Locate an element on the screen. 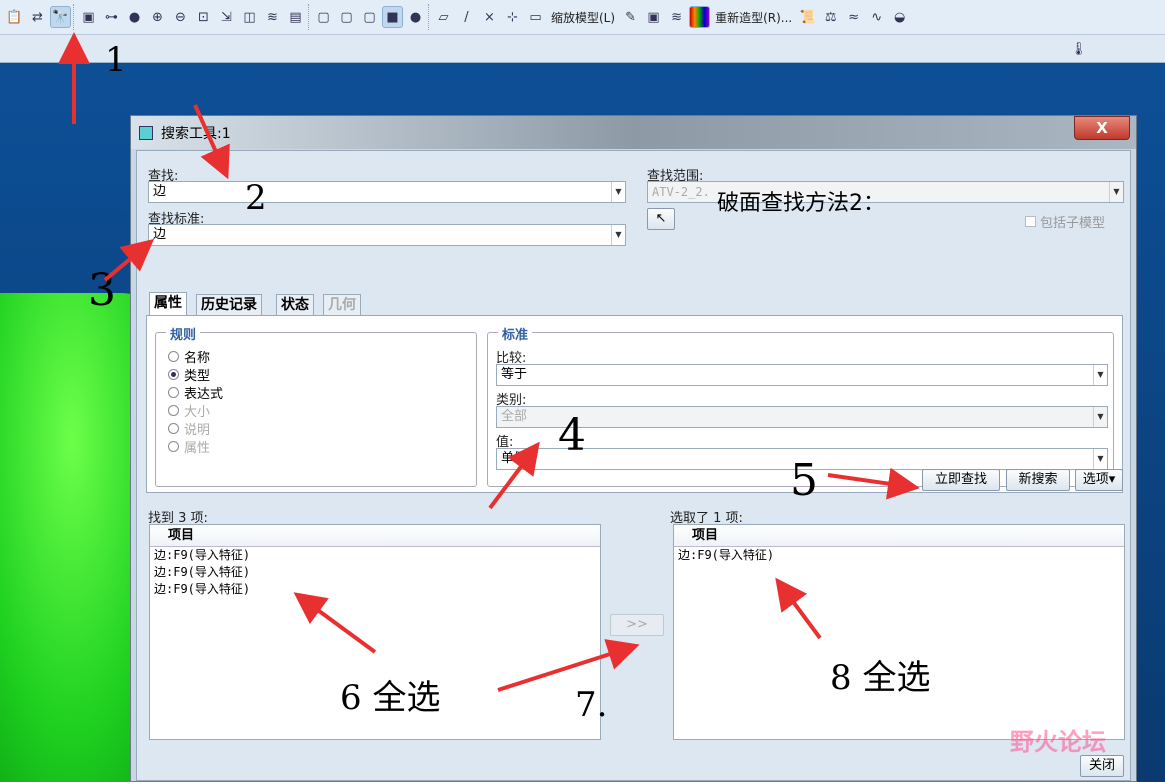 This screenshot has width=1165, height=782. mark-7: 7. is located at coordinates (591, 705).